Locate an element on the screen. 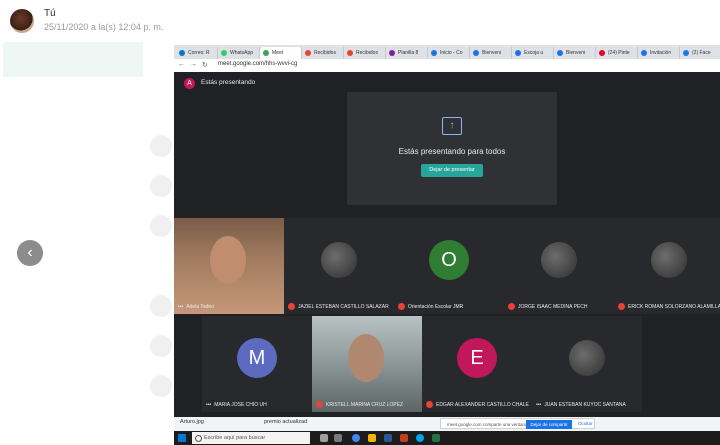 The height and width of the screenshot is (445, 720). file-explorer-icon is located at coordinates (372, 438).